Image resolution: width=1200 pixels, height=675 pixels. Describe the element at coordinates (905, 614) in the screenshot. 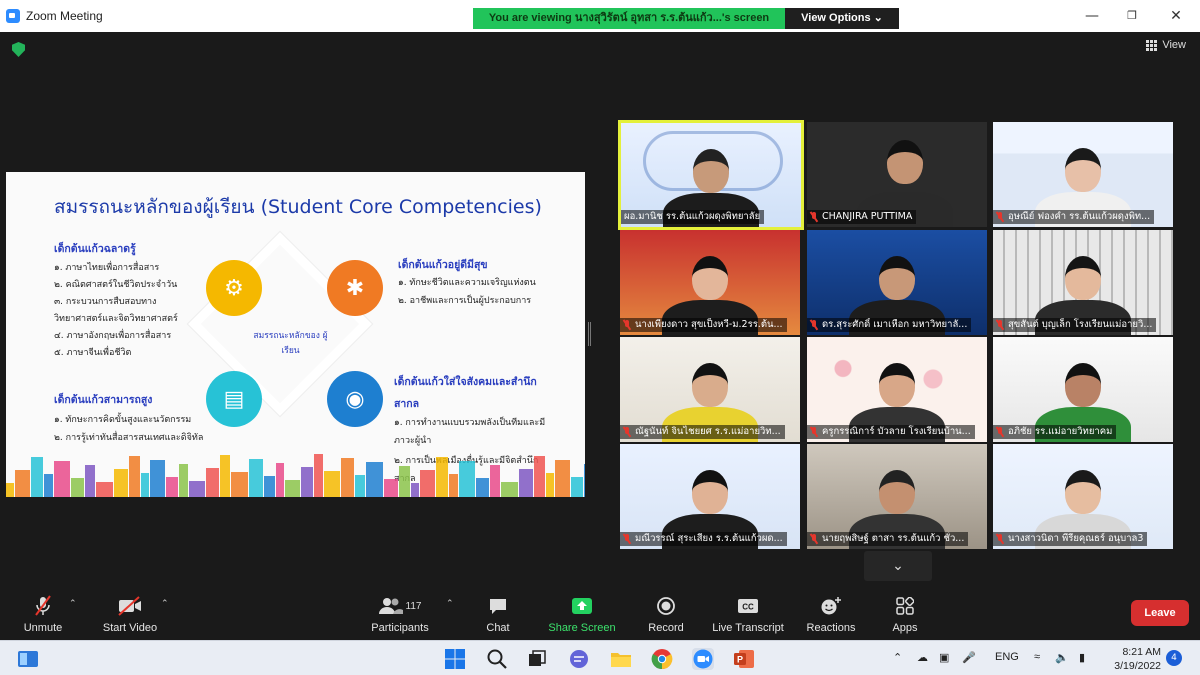

I see `apps-button: Apps` at that location.